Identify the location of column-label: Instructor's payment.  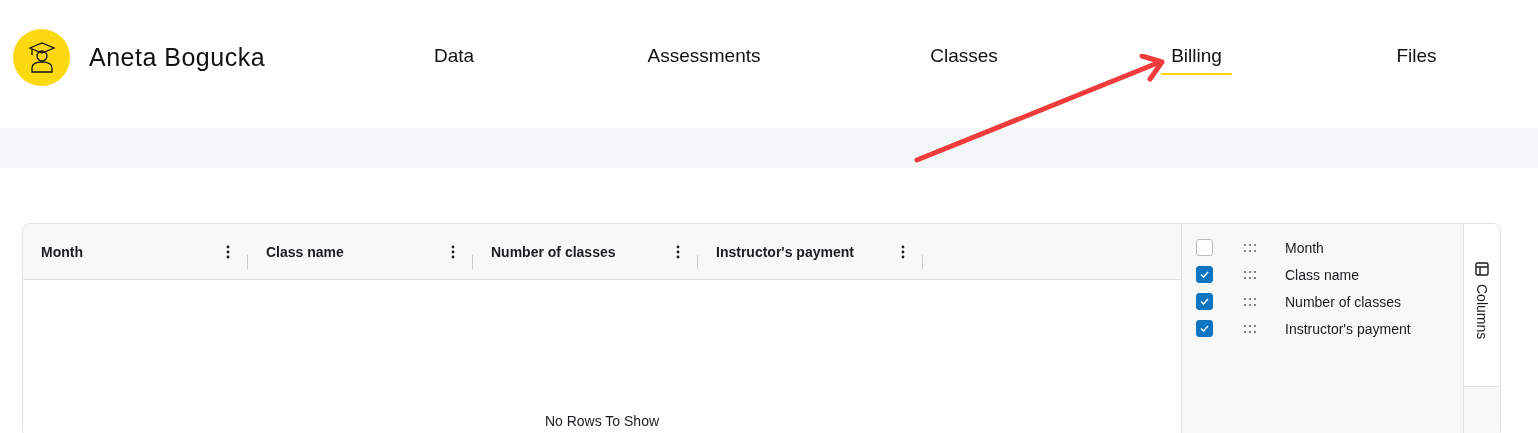
(1348, 328).